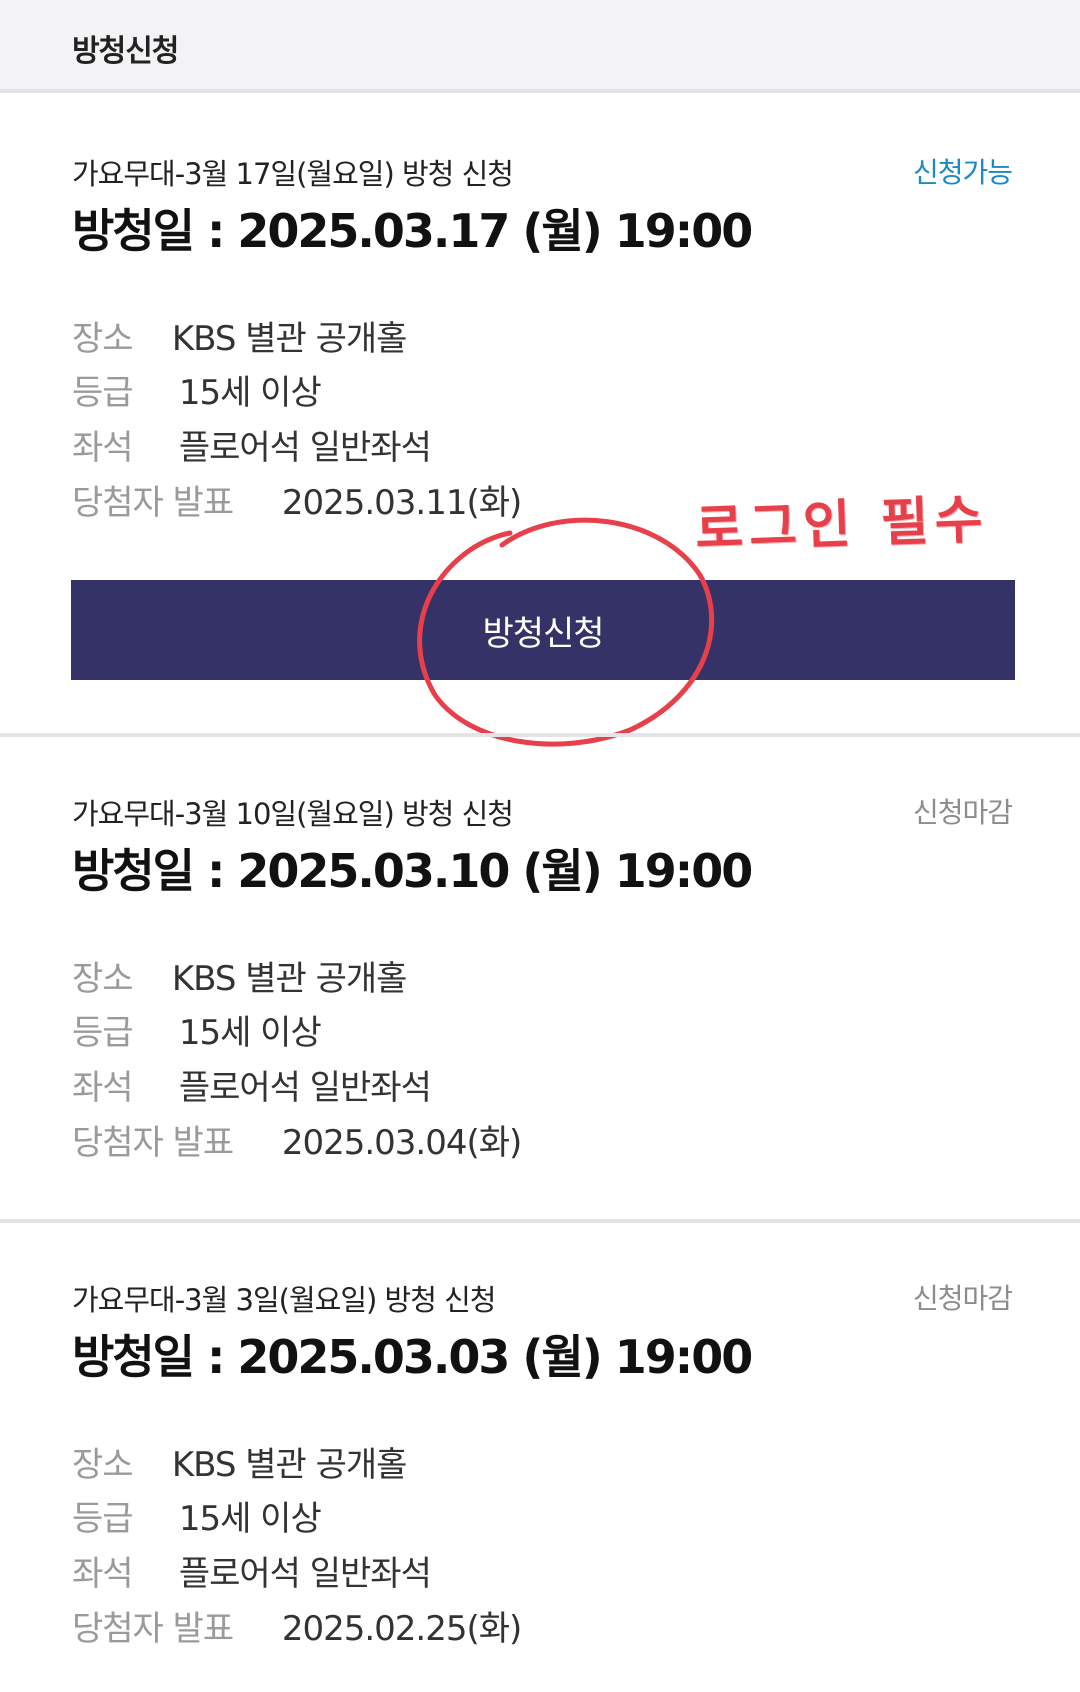 The width and height of the screenshot is (1080, 1692). Describe the element at coordinates (401, 1629) in the screenshot. I see `winner-value: 2025.02.25(화)` at that location.